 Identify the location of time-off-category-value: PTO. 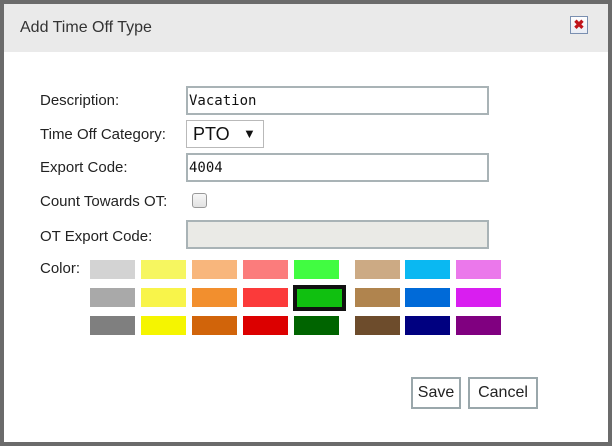
(211, 134).